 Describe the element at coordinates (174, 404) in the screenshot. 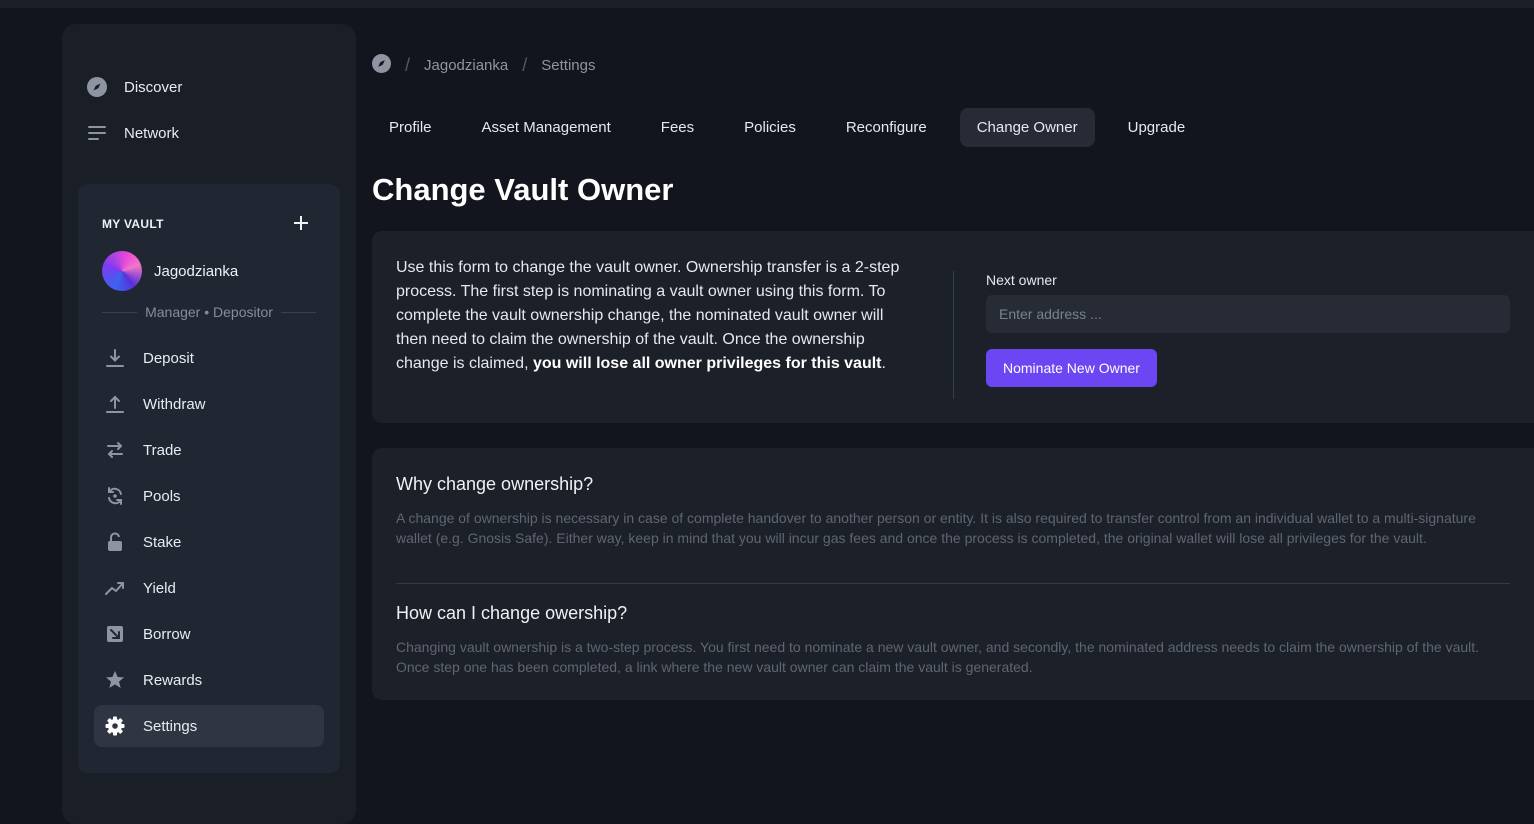

I see `menu-item-label: Withdraw` at that location.